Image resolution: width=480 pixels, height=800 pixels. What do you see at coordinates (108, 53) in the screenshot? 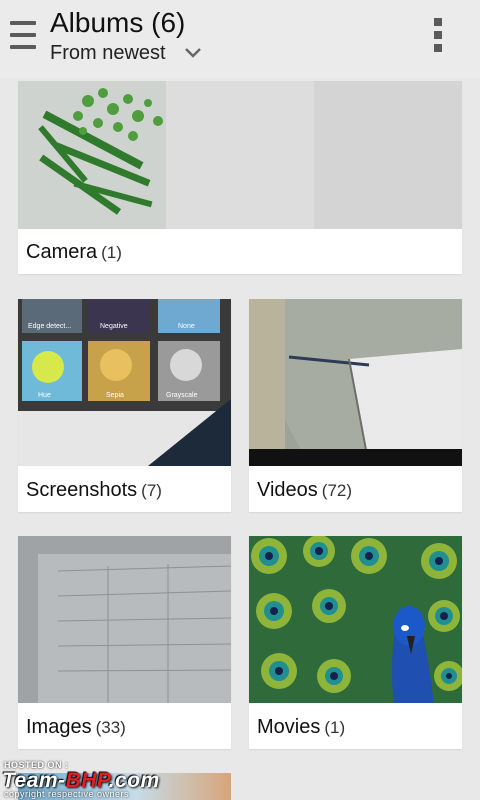
I see `sort-label: From newest` at bounding box center [108, 53].